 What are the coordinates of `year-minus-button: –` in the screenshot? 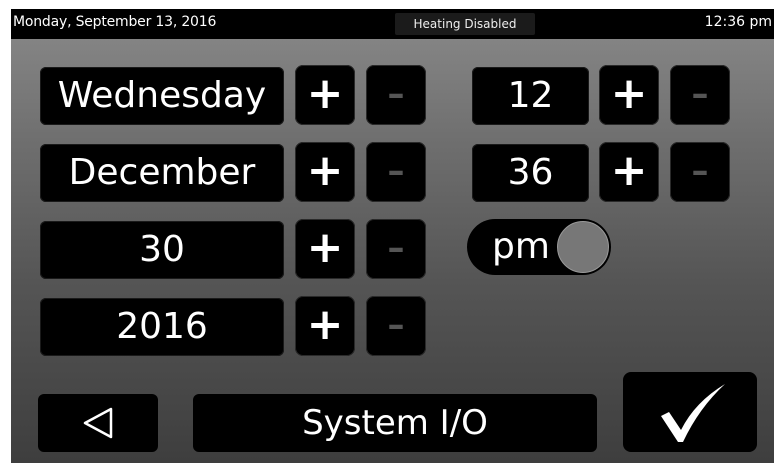 It's located at (396, 326).